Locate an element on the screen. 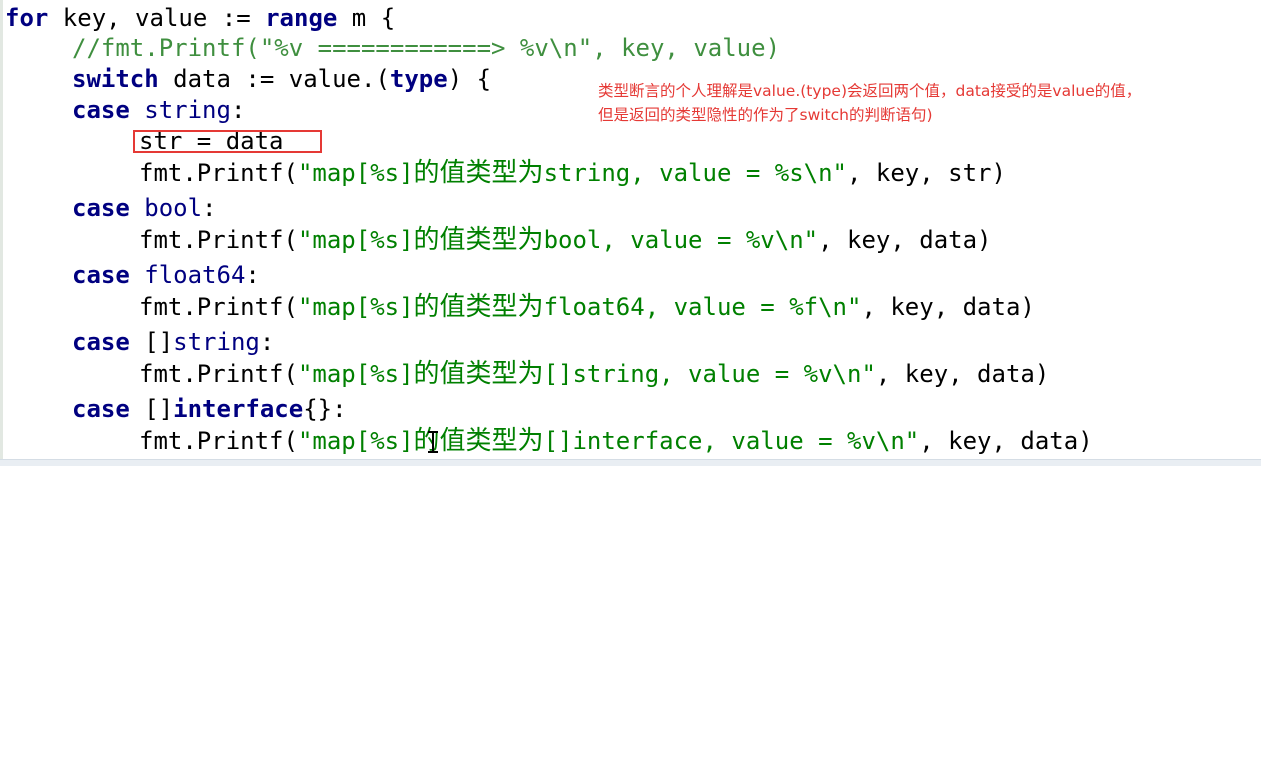 This screenshot has height=784, width=1261. code-line-13: case []interface{}: is located at coordinates (209, 409).